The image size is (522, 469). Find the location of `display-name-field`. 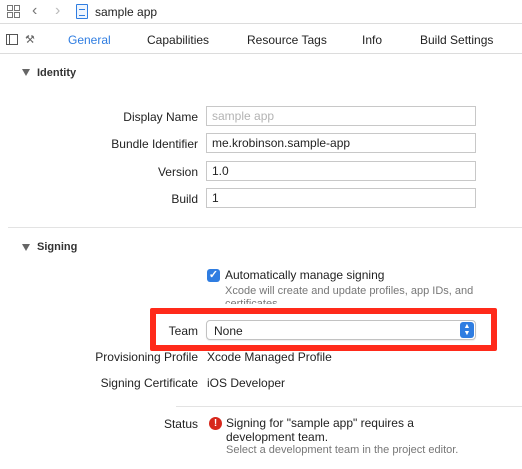

display-name-field is located at coordinates (341, 116).